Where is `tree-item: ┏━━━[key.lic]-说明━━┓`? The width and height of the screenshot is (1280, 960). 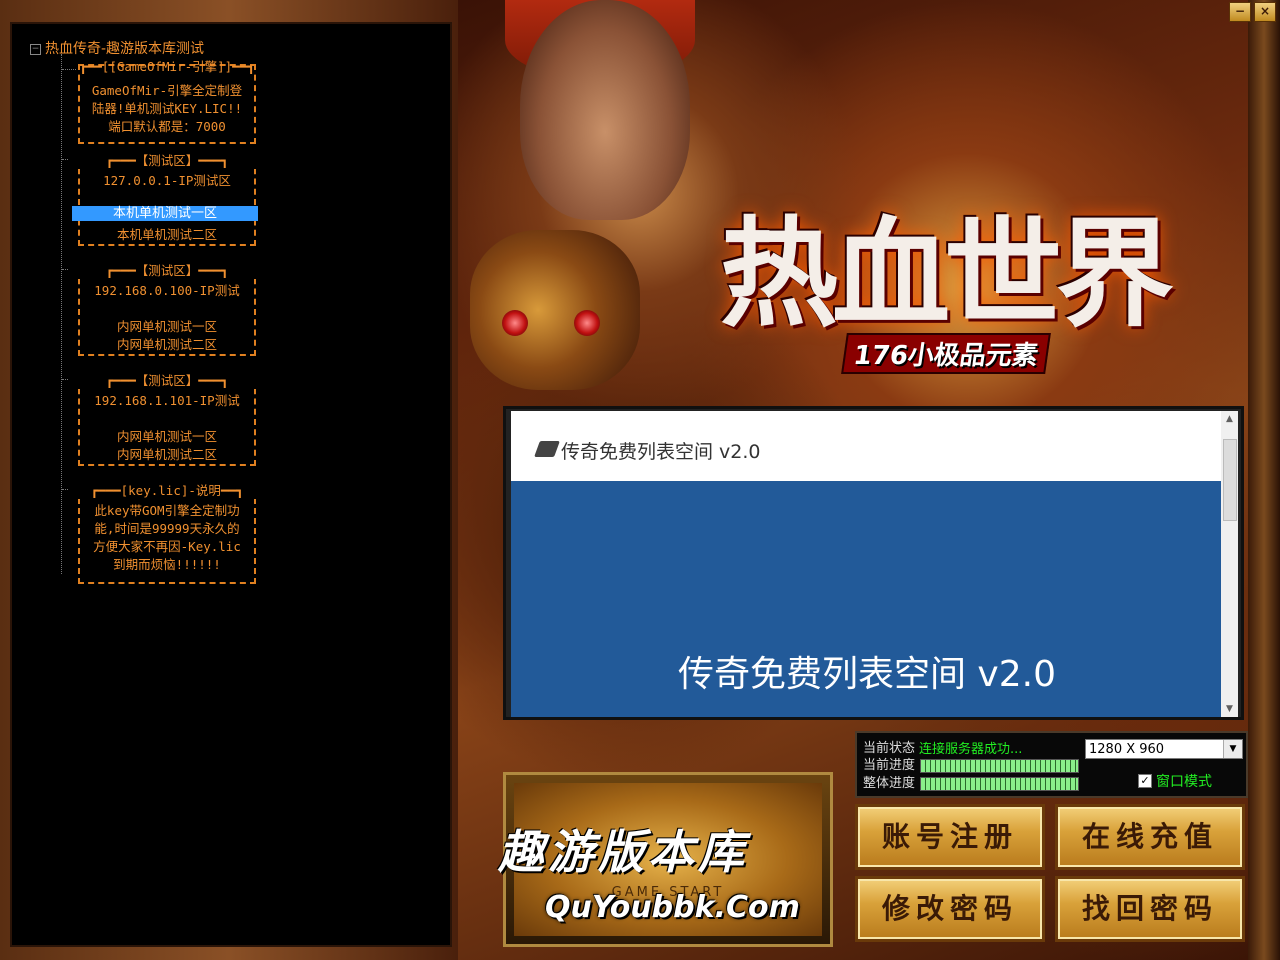 tree-item: ┏━━━[key.lic]-说明━━┓ is located at coordinates (167, 489).